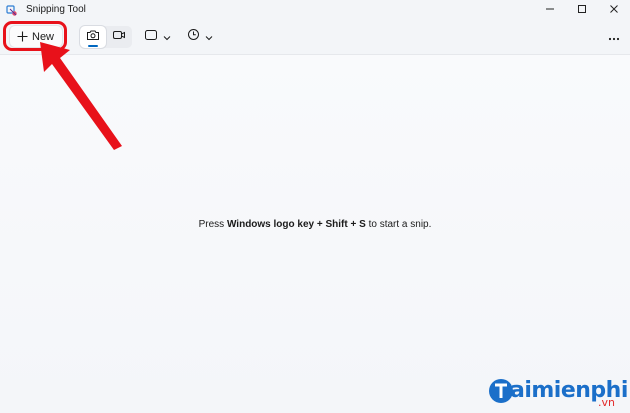  I want to click on hint-prefix: Press, so click(212, 224).